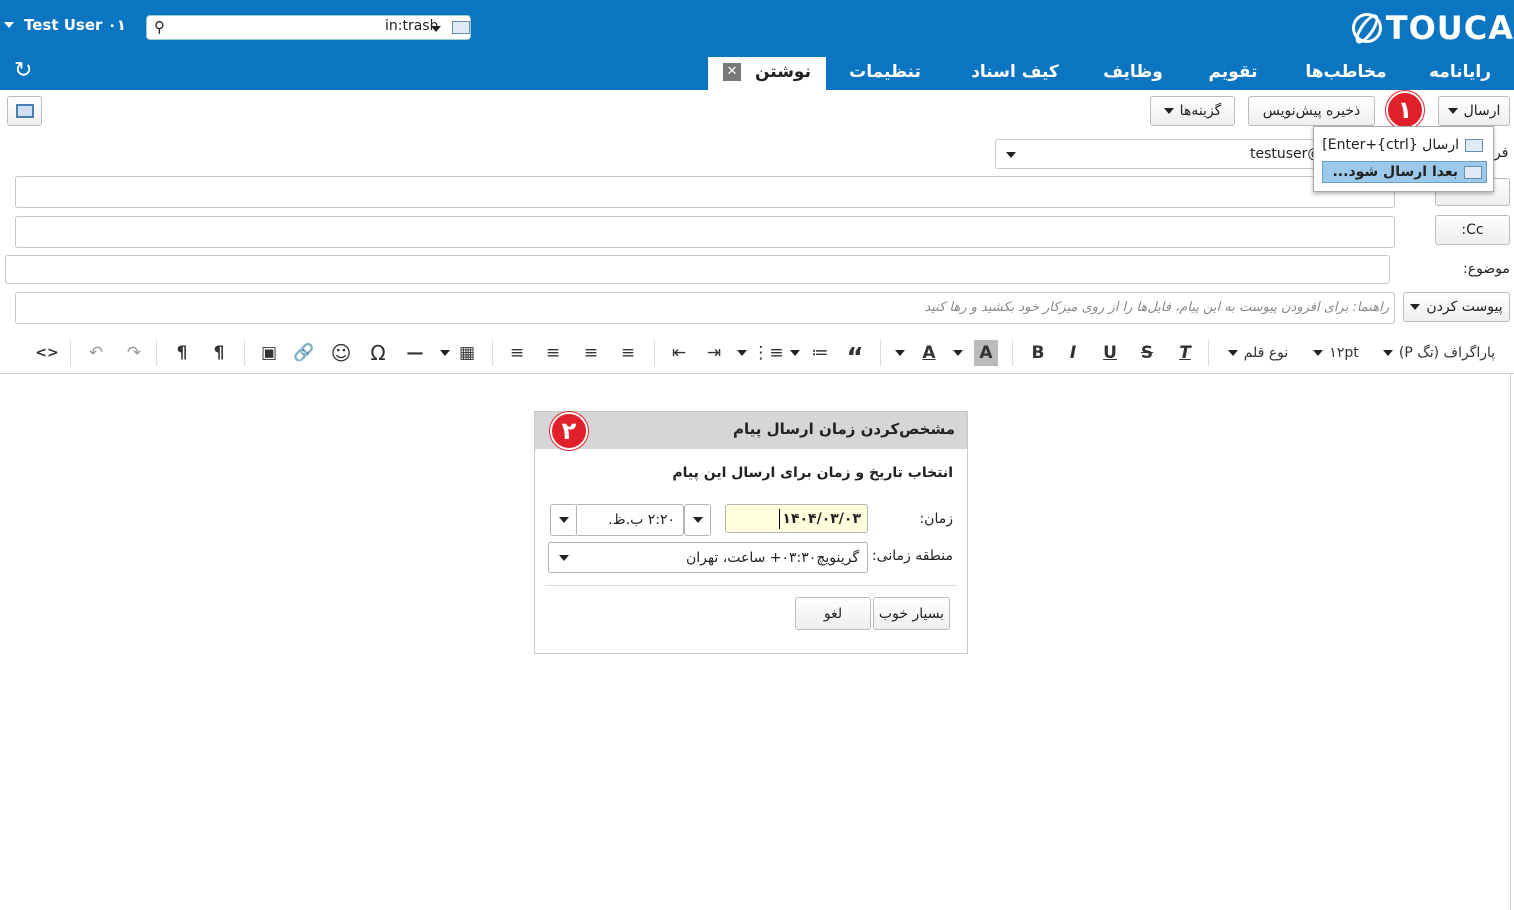  What do you see at coordinates (564, 557) in the screenshot?
I see `timezone-caret-icon` at bounding box center [564, 557].